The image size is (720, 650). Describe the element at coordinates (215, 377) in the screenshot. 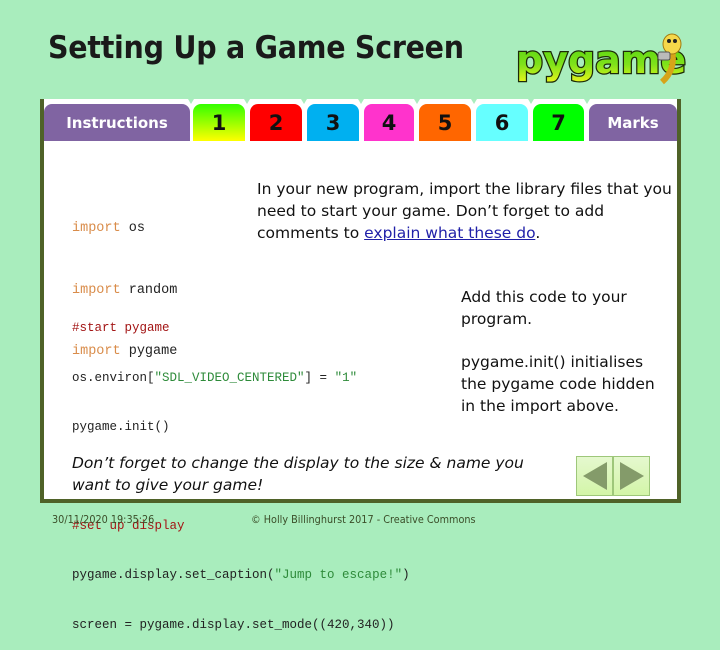

I see `code-line: os.environ["SDL_VIDEO_CENTERED"] = "1"` at that location.